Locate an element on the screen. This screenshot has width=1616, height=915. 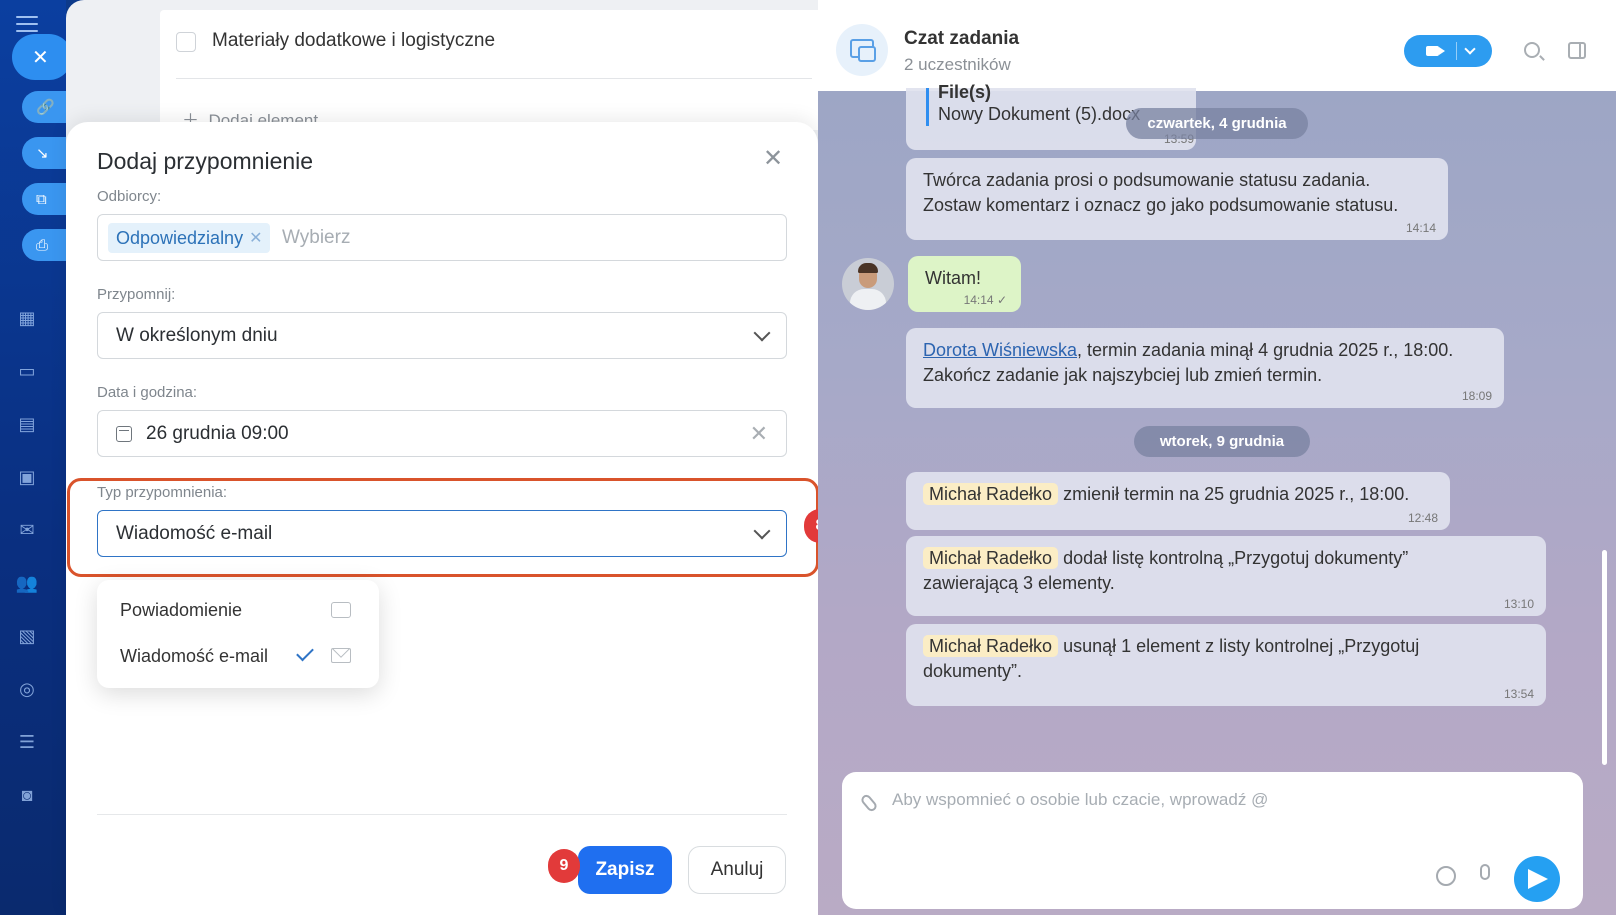
drive-icon: ▭ is located at coordinates (27, 371).